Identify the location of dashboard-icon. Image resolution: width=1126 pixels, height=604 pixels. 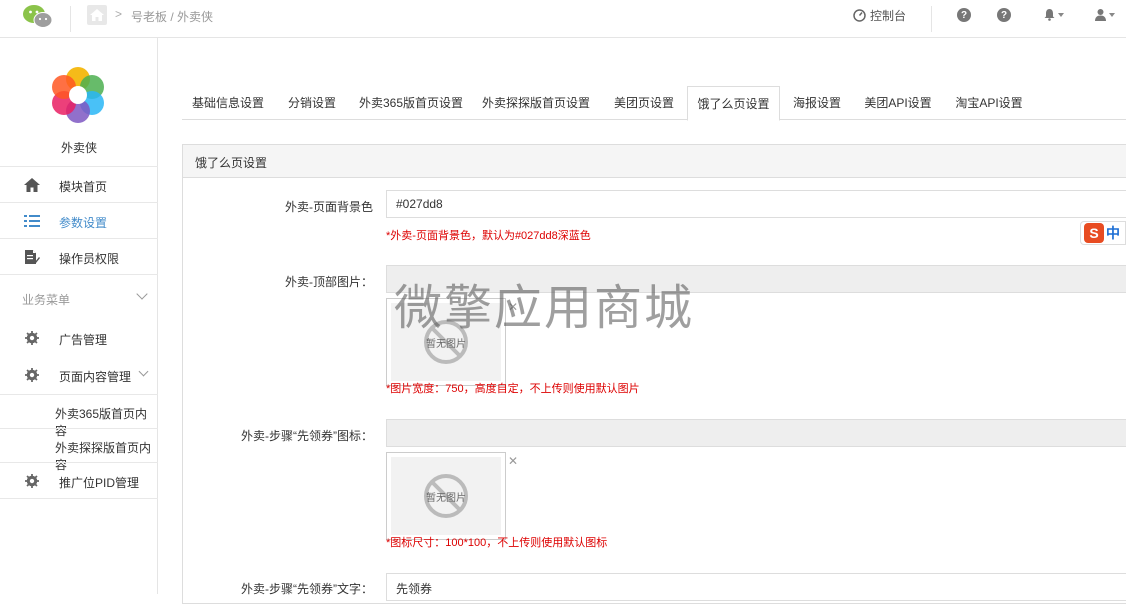
(859, 15).